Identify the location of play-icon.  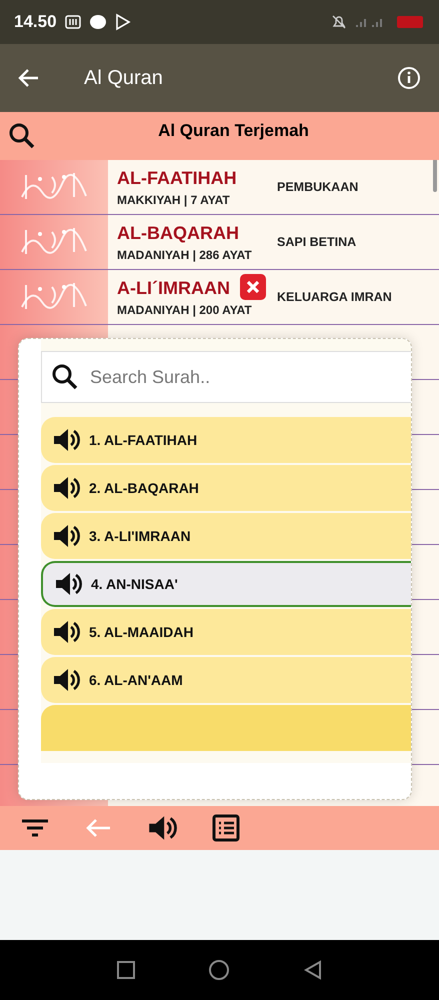
(122, 22).